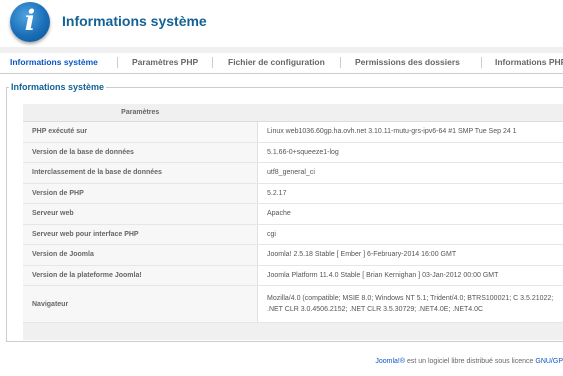  I want to click on info-icon: i, so click(30, 22).